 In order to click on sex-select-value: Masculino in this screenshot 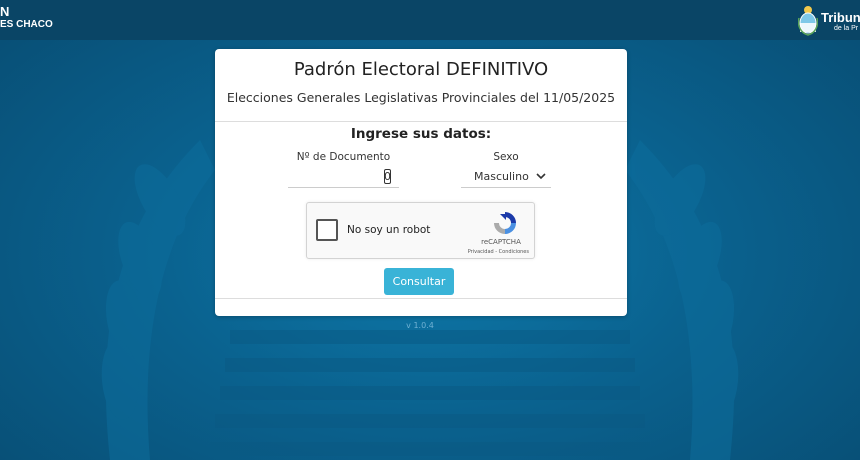, I will do `click(501, 176)`.